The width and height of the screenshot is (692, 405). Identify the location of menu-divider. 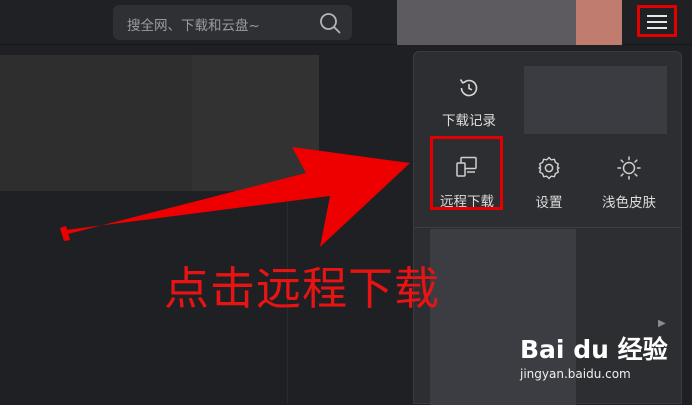
(547, 227).